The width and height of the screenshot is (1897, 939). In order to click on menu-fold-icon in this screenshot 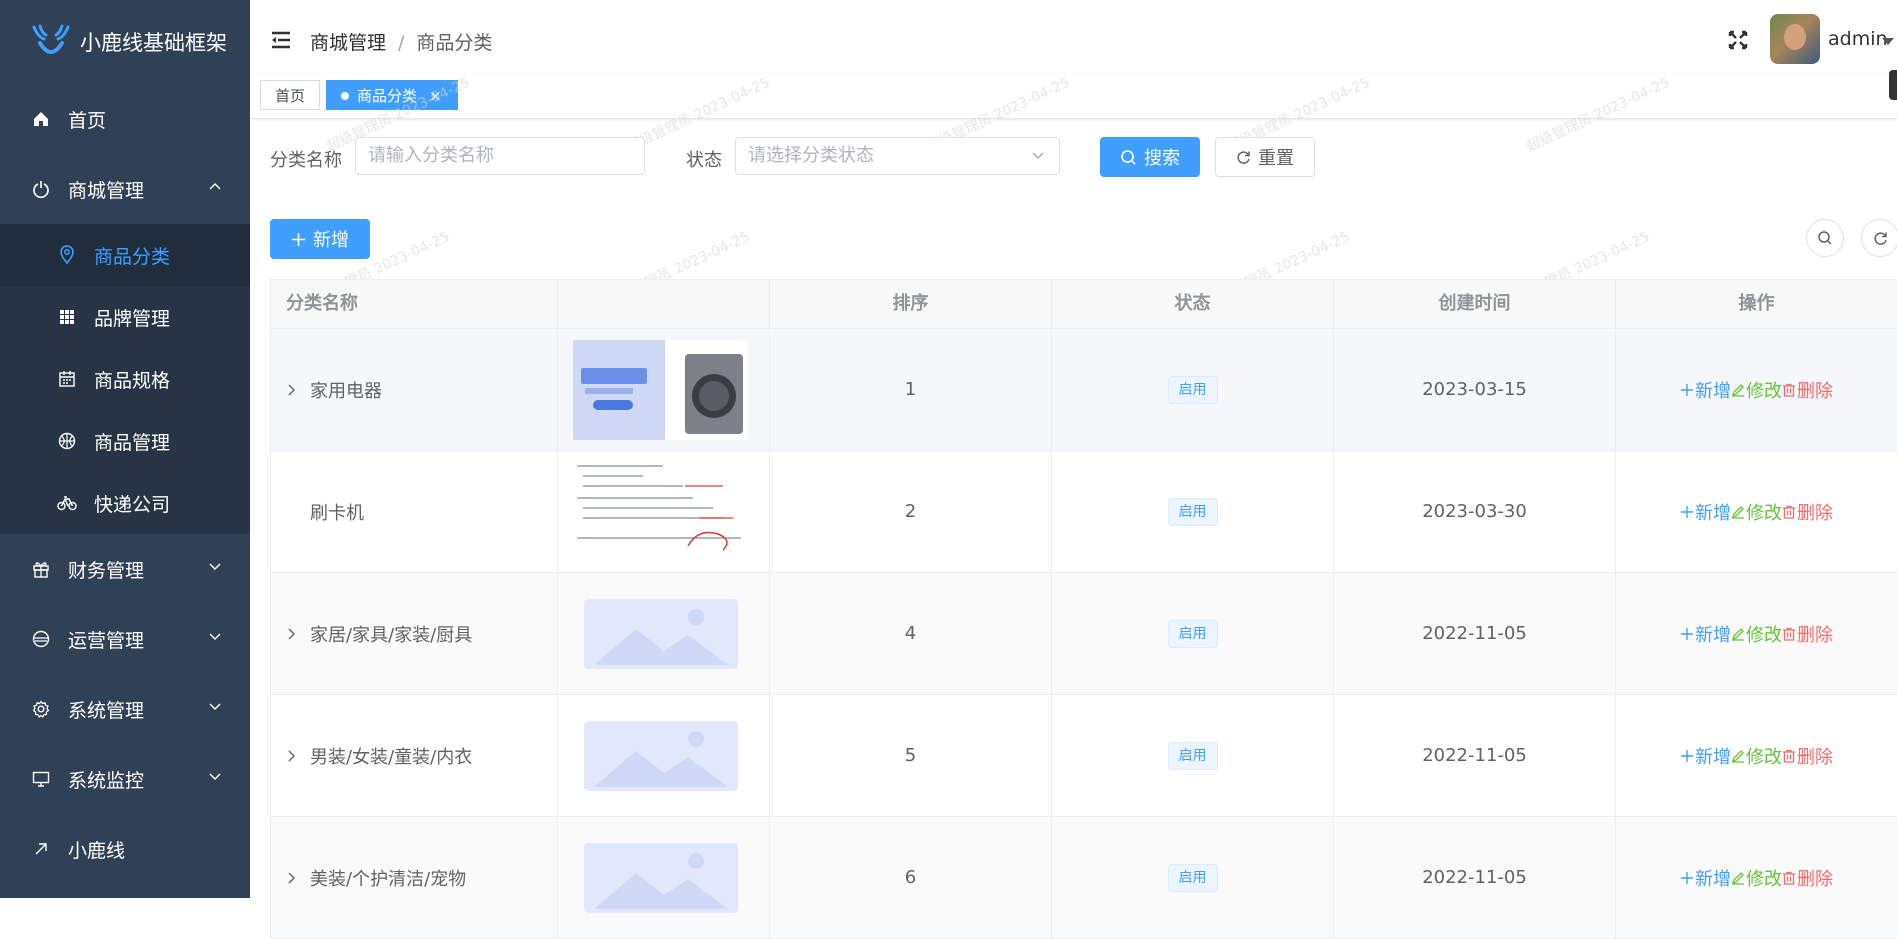, I will do `click(281, 40)`.